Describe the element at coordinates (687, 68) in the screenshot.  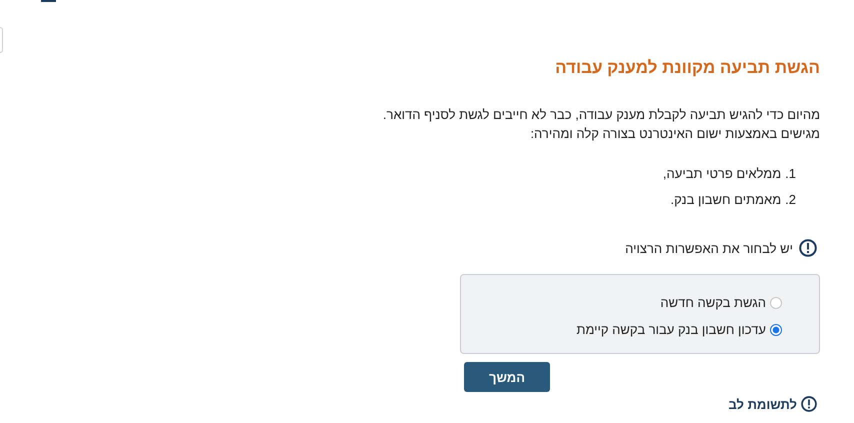
I see `page-title: הגשת תביעה מקוונת למענק עבודה` at that location.